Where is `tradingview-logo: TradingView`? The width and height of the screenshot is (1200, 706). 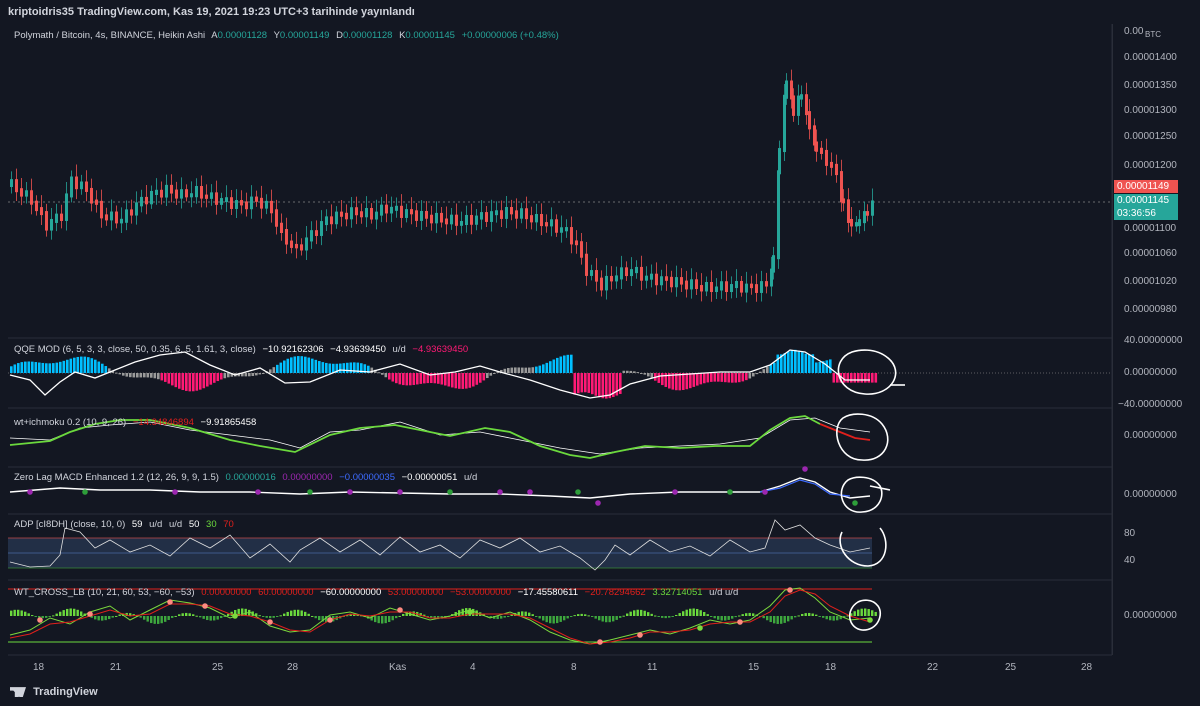 tradingview-logo: TradingView is located at coordinates (54, 692).